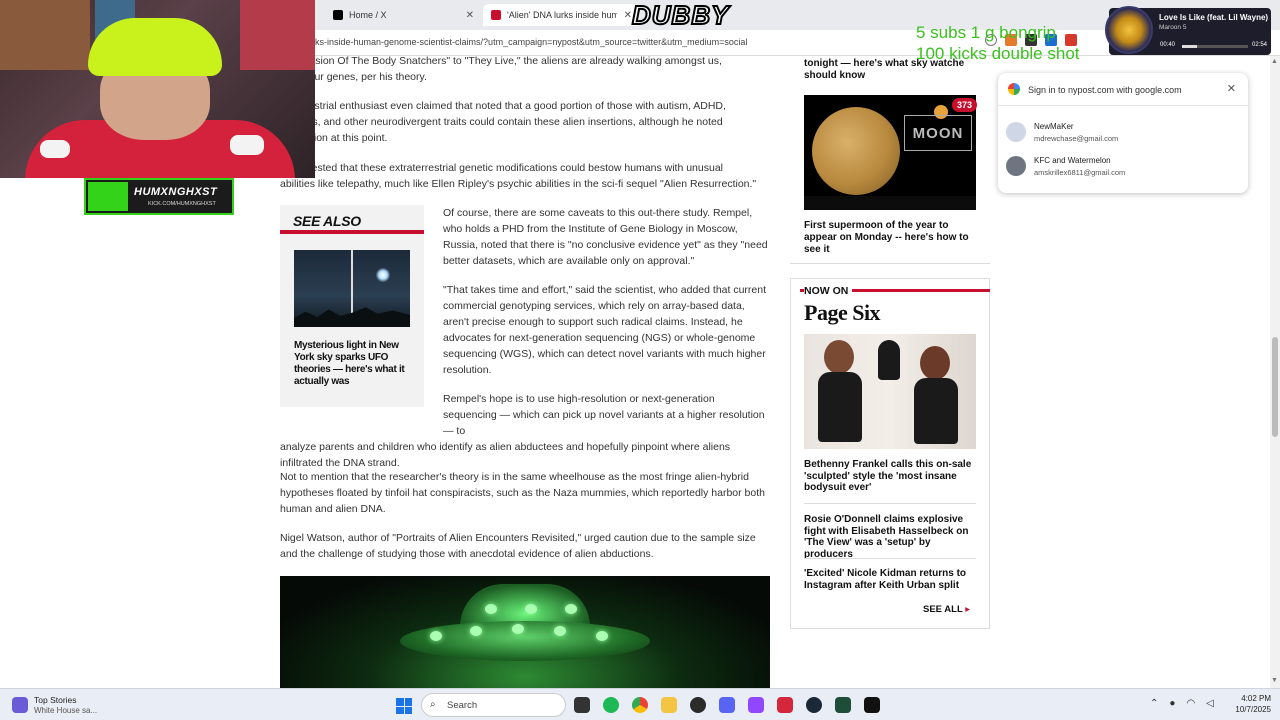  What do you see at coordinates (890, 391) in the screenshot?
I see `page-six-image` at bounding box center [890, 391].